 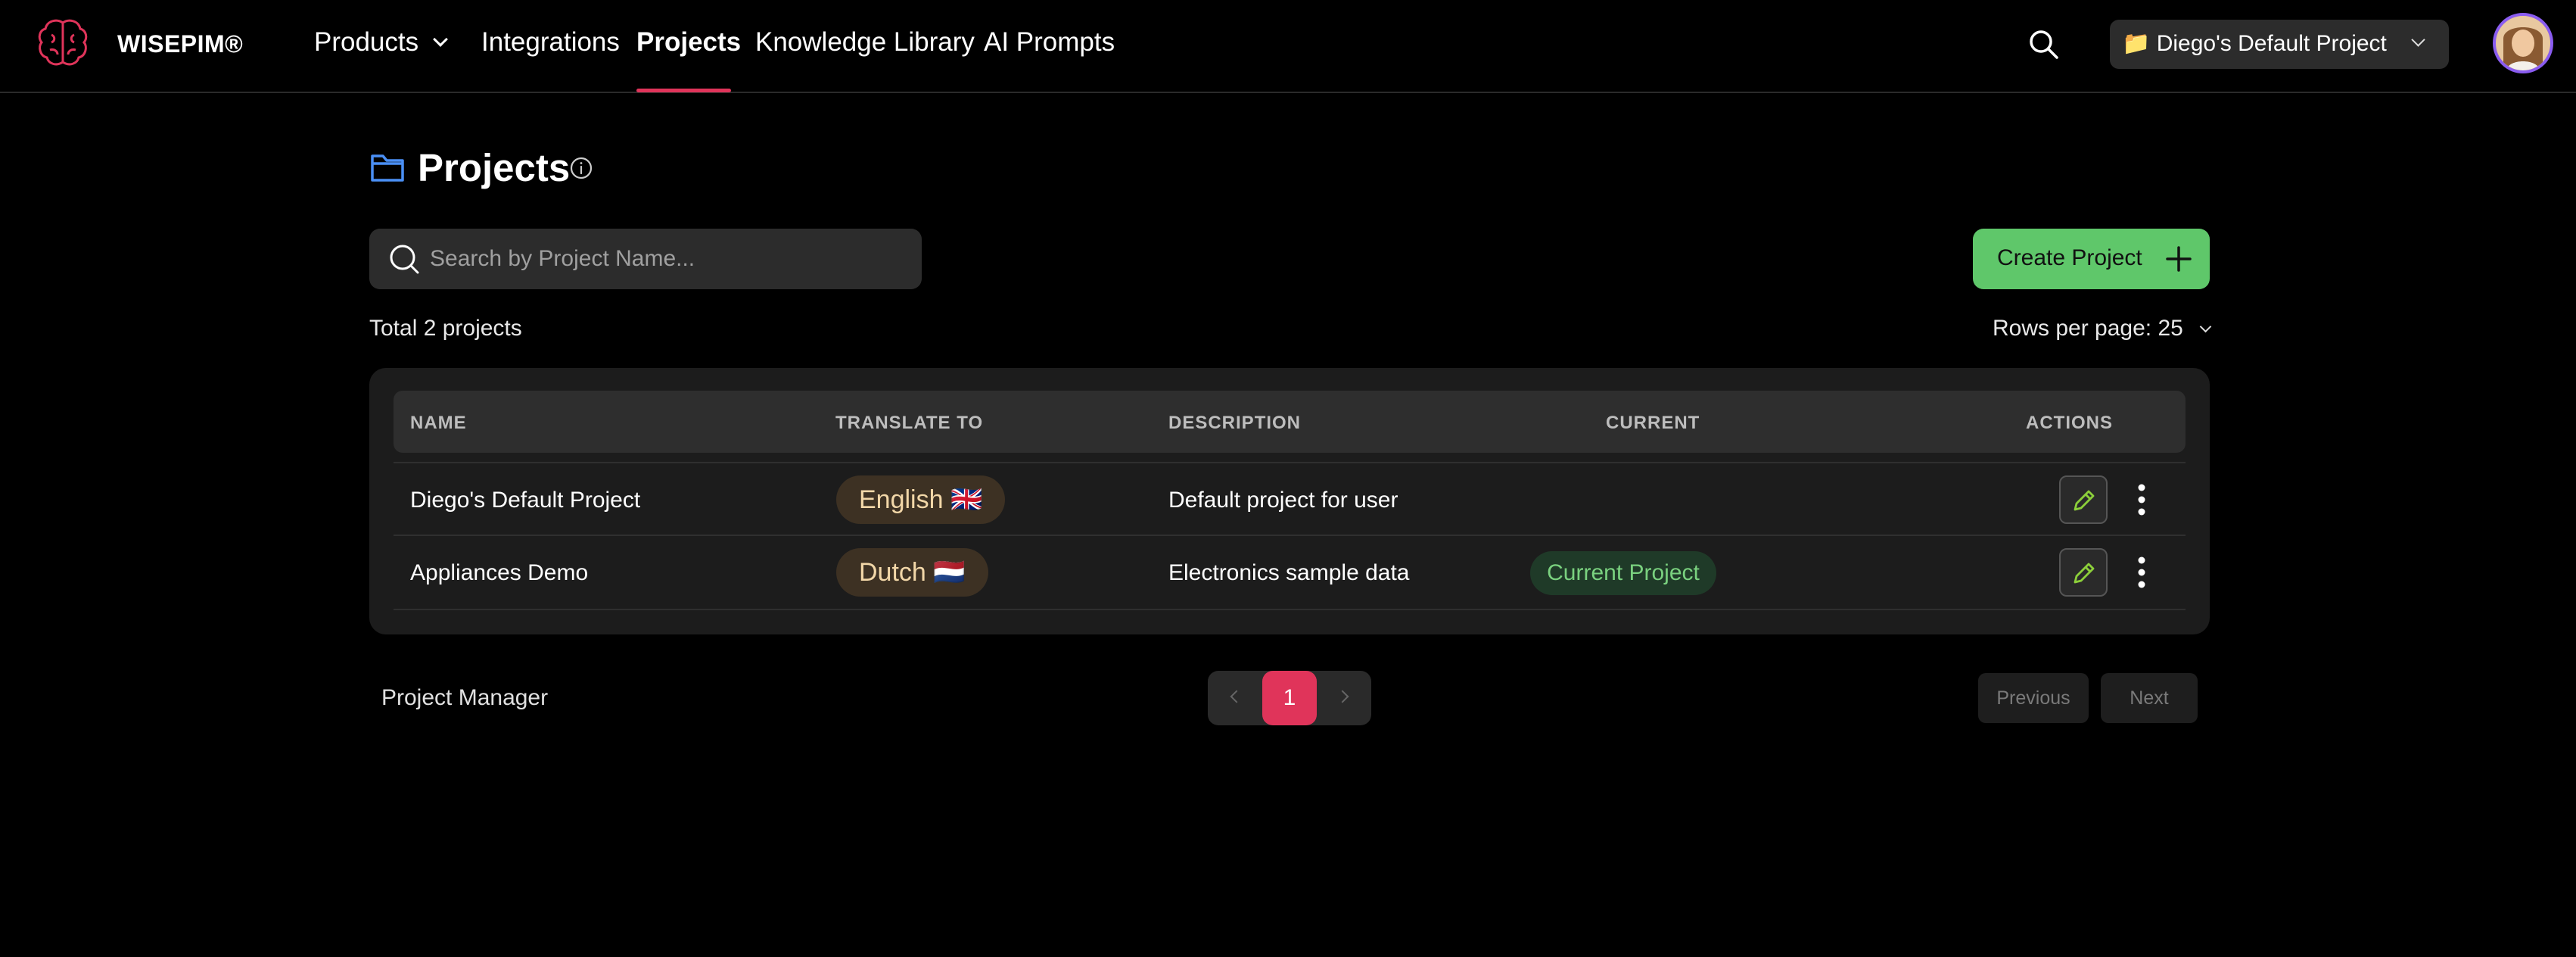 What do you see at coordinates (367, 42) in the screenshot?
I see `nav-products-label: Products` at bounding box center [367, 42].